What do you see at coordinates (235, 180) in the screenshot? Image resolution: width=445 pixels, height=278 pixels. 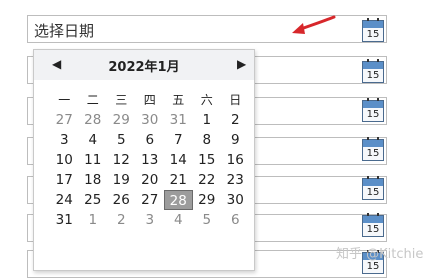 I see `day-cell: 23` at bounding box center [235, 180].